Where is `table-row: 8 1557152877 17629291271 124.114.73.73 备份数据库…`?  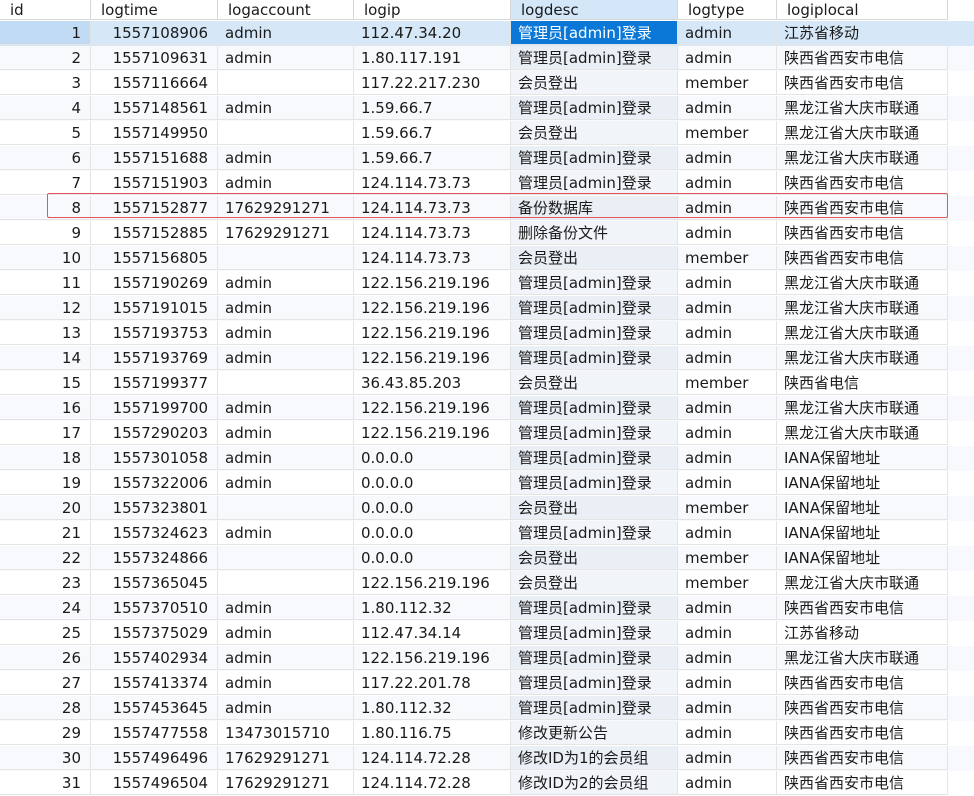 table-row: 8 1557152877 17629291271 124.114.73.73 备份数据库… is located at coordinates (487, 208).